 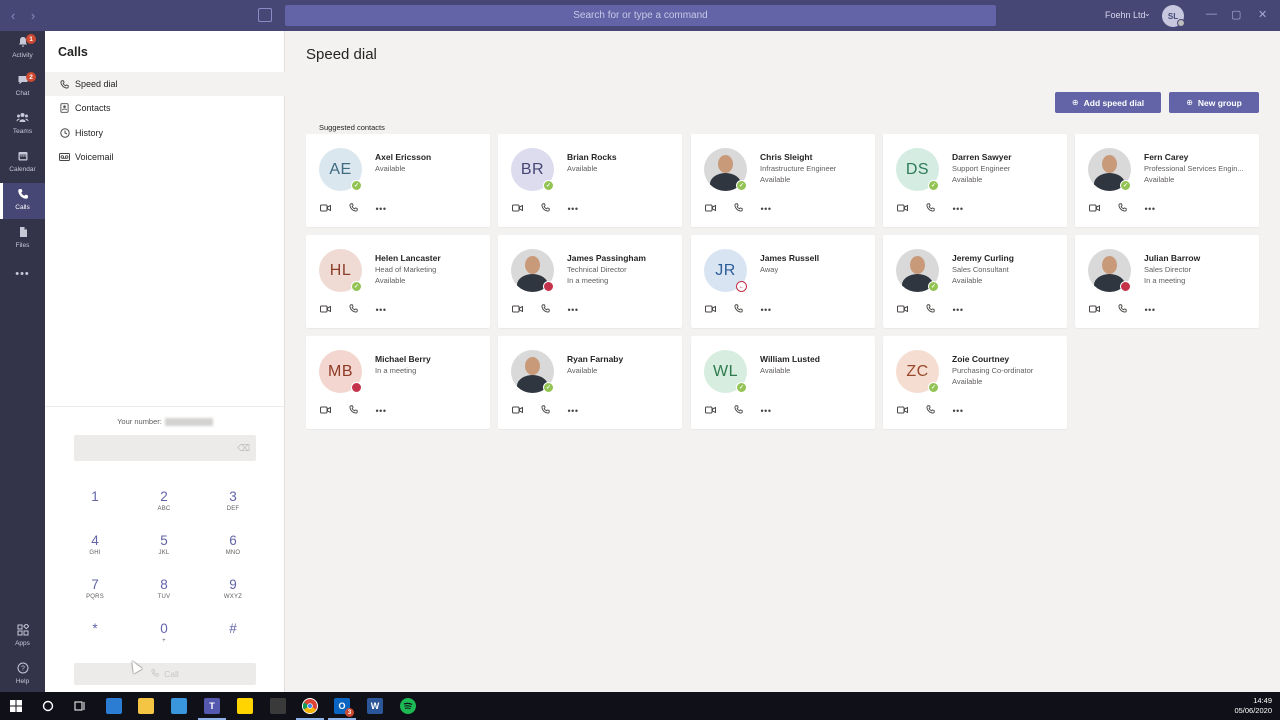 What do you see at coordinates (1147, 13) in the screenshot?
I see `chevron-down-icon: ⌄` at bounding box center [1147, 13].